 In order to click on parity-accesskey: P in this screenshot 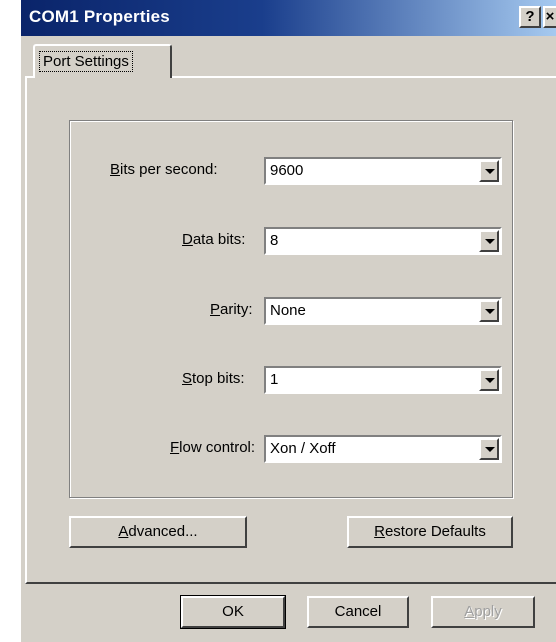, I will do `click(215, 309)`.